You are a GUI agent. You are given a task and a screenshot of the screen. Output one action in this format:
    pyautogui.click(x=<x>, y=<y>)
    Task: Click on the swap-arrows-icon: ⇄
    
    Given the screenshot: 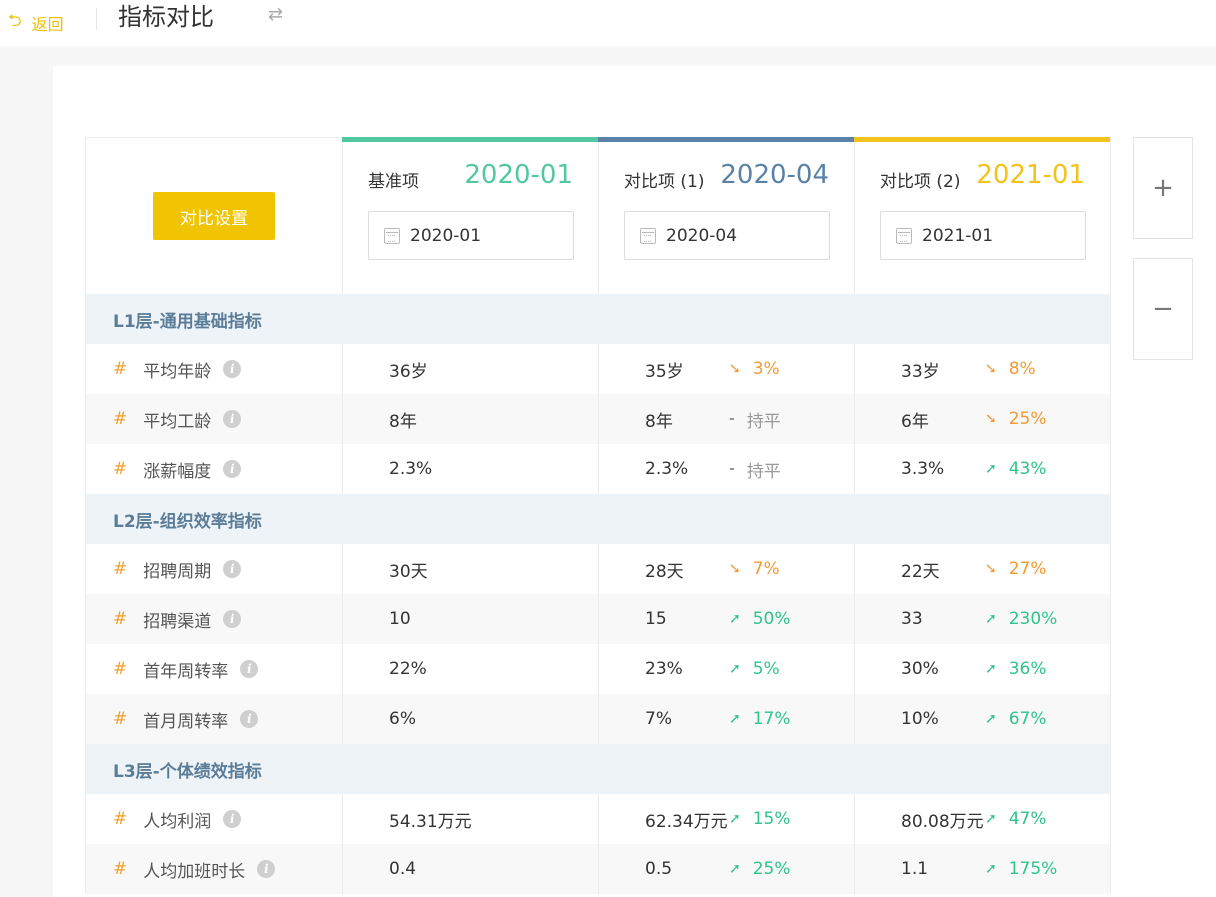 What is the action you would take?
    pyautogui.click(x=275, y=14)
    